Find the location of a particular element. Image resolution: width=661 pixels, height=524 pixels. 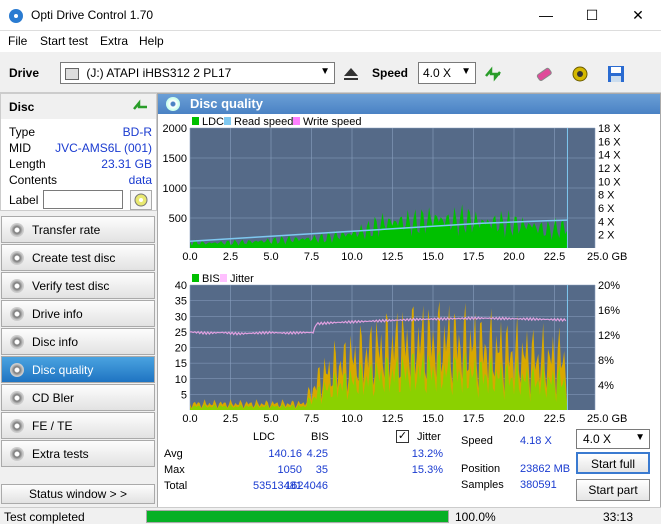

refresh-icon is located at coordinates (493, 74).